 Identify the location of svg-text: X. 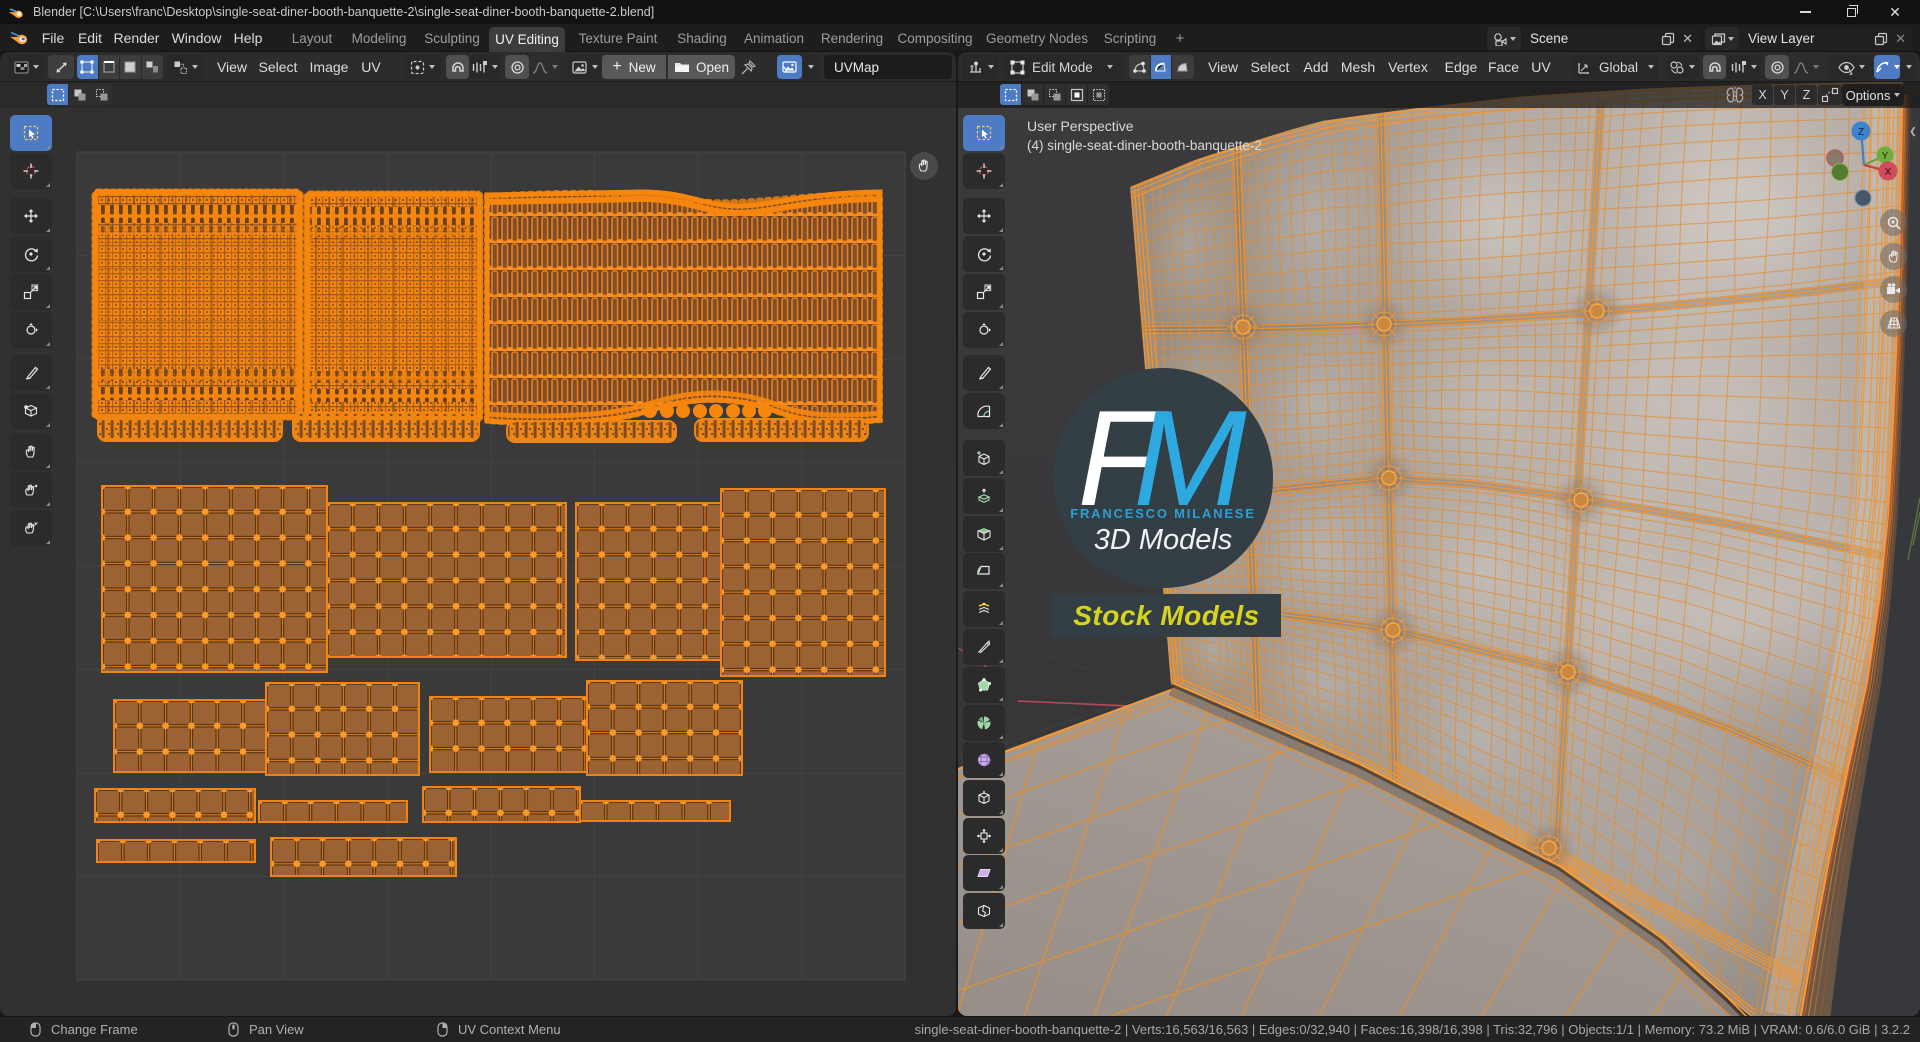
(1888, 172).